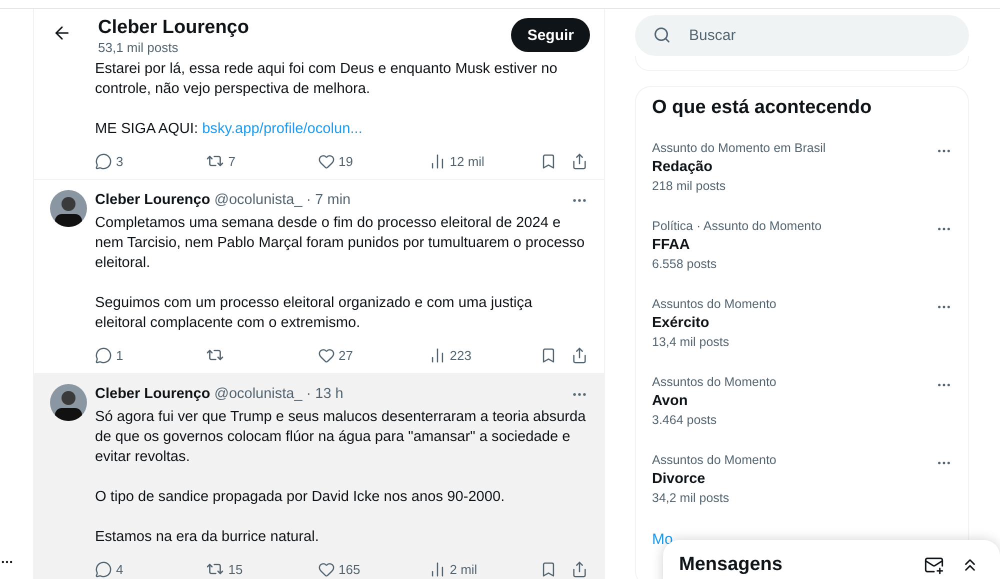  Describe the element at coordinates (325, 394) in the screenshot. I see `post-time: · 13 h` at that location.